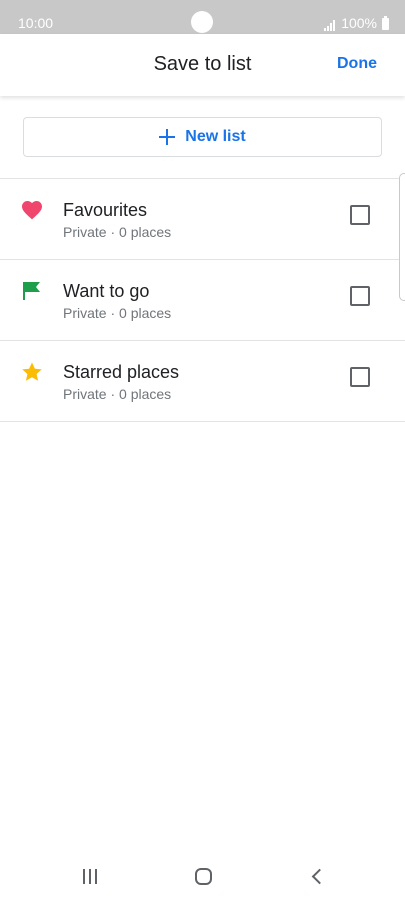 This screenshot has width=405, height=902. I want to click on camera-cutout, so click(202, 22).